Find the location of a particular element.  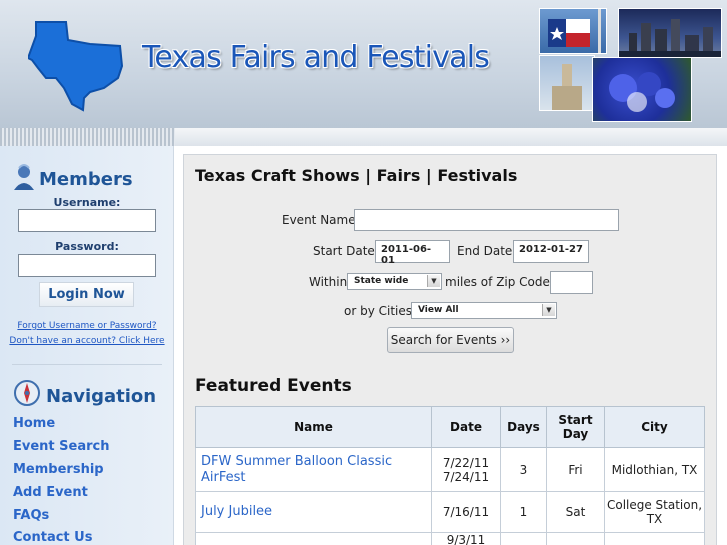

event-city: College Station, TX is located at coordinates (654, 512).